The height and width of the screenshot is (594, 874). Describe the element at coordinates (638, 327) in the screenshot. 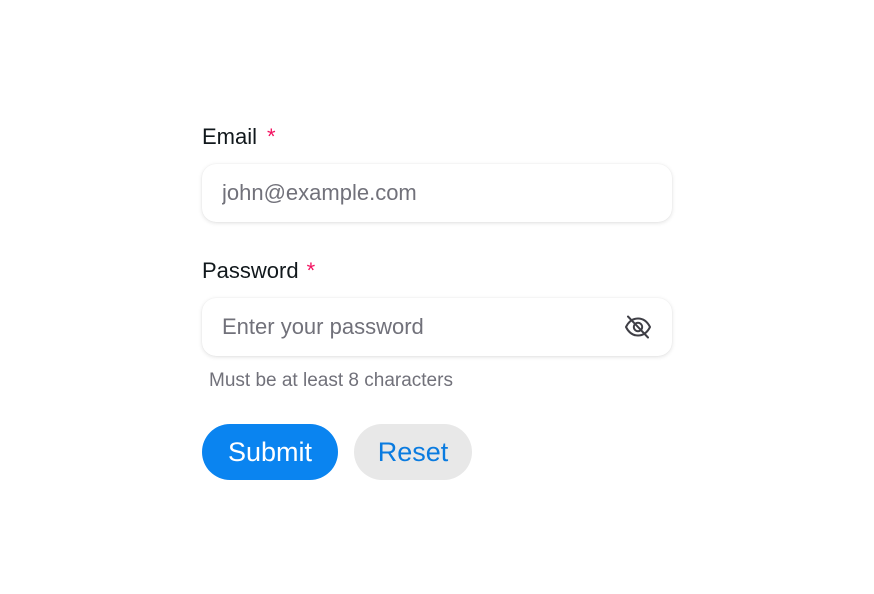

I see `eye-off-icon` at that location.